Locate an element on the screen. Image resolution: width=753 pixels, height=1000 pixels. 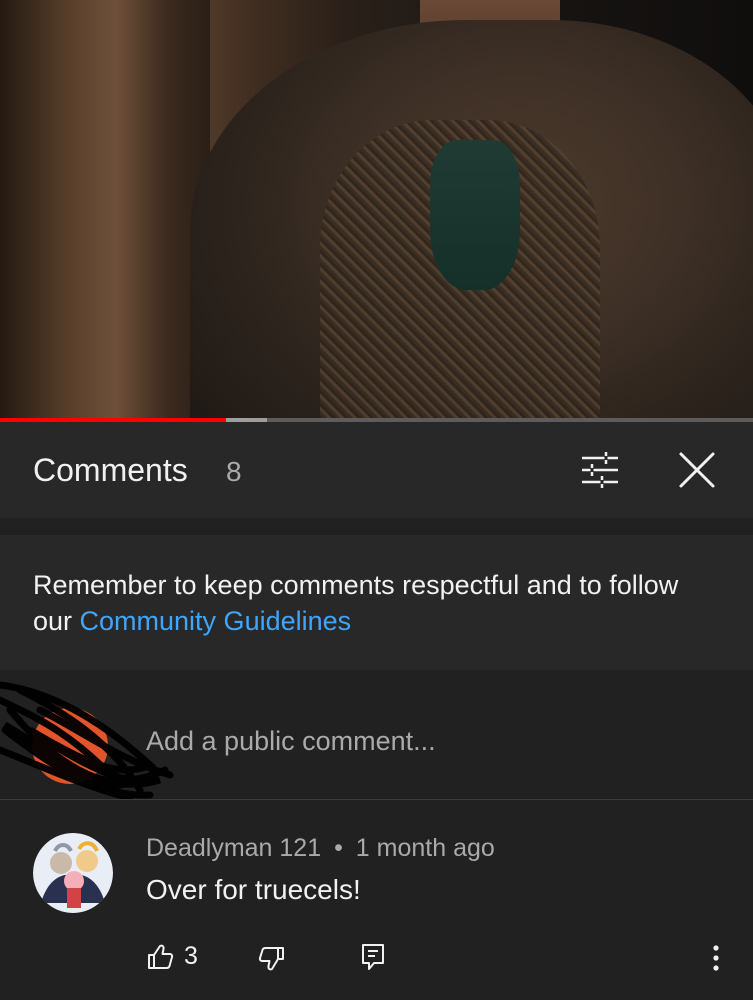
comments-count: 8 is located at coordinates (234, 471).